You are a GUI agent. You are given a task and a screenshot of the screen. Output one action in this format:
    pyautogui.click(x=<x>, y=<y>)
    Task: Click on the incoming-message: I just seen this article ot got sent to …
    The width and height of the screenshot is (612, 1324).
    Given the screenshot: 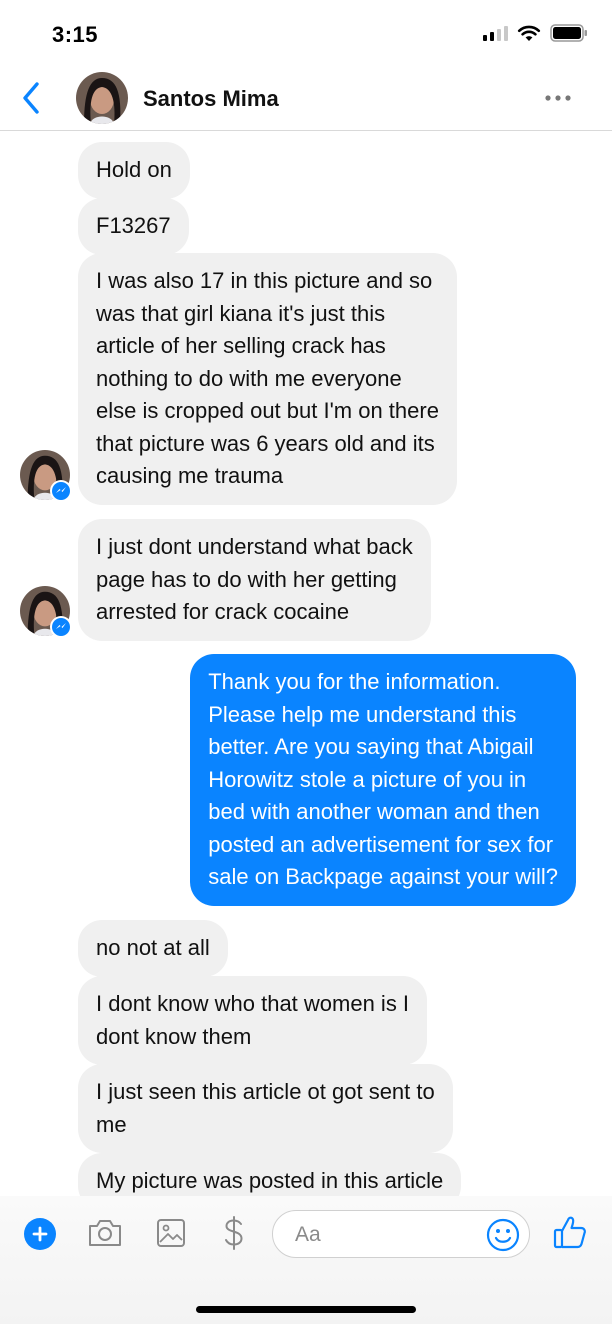 What is the action you would take?
    pyautogui.click(x=265, y=1108)
    